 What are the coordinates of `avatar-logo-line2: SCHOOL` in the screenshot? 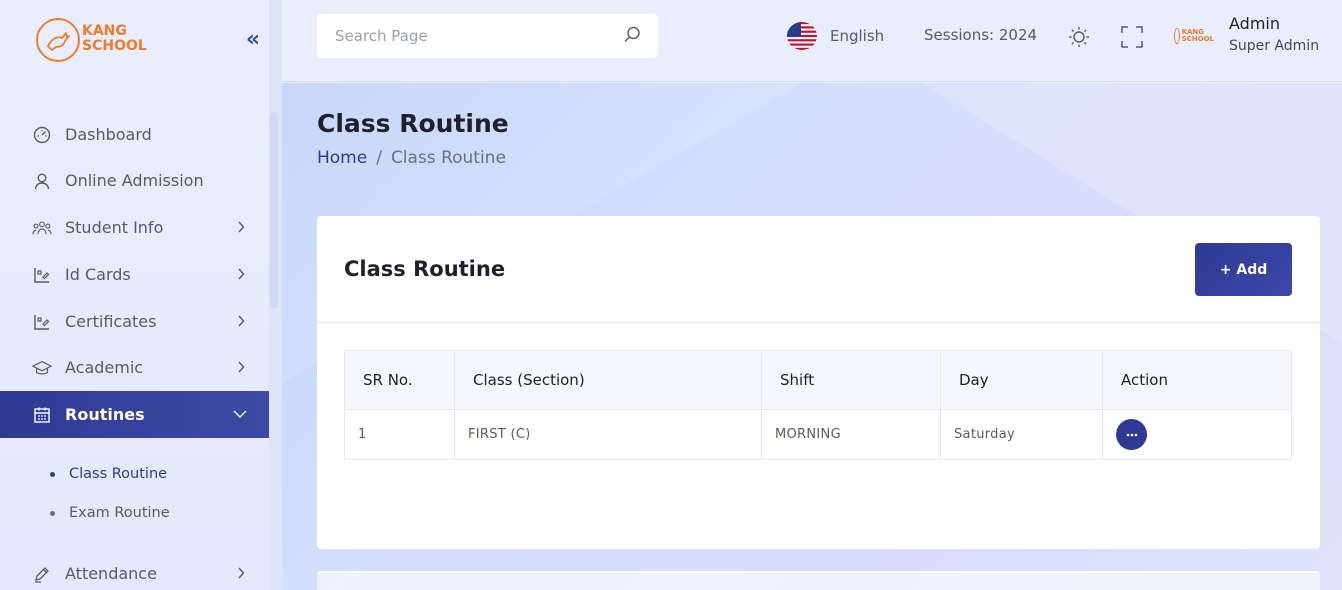 It's located at (1197, 39).